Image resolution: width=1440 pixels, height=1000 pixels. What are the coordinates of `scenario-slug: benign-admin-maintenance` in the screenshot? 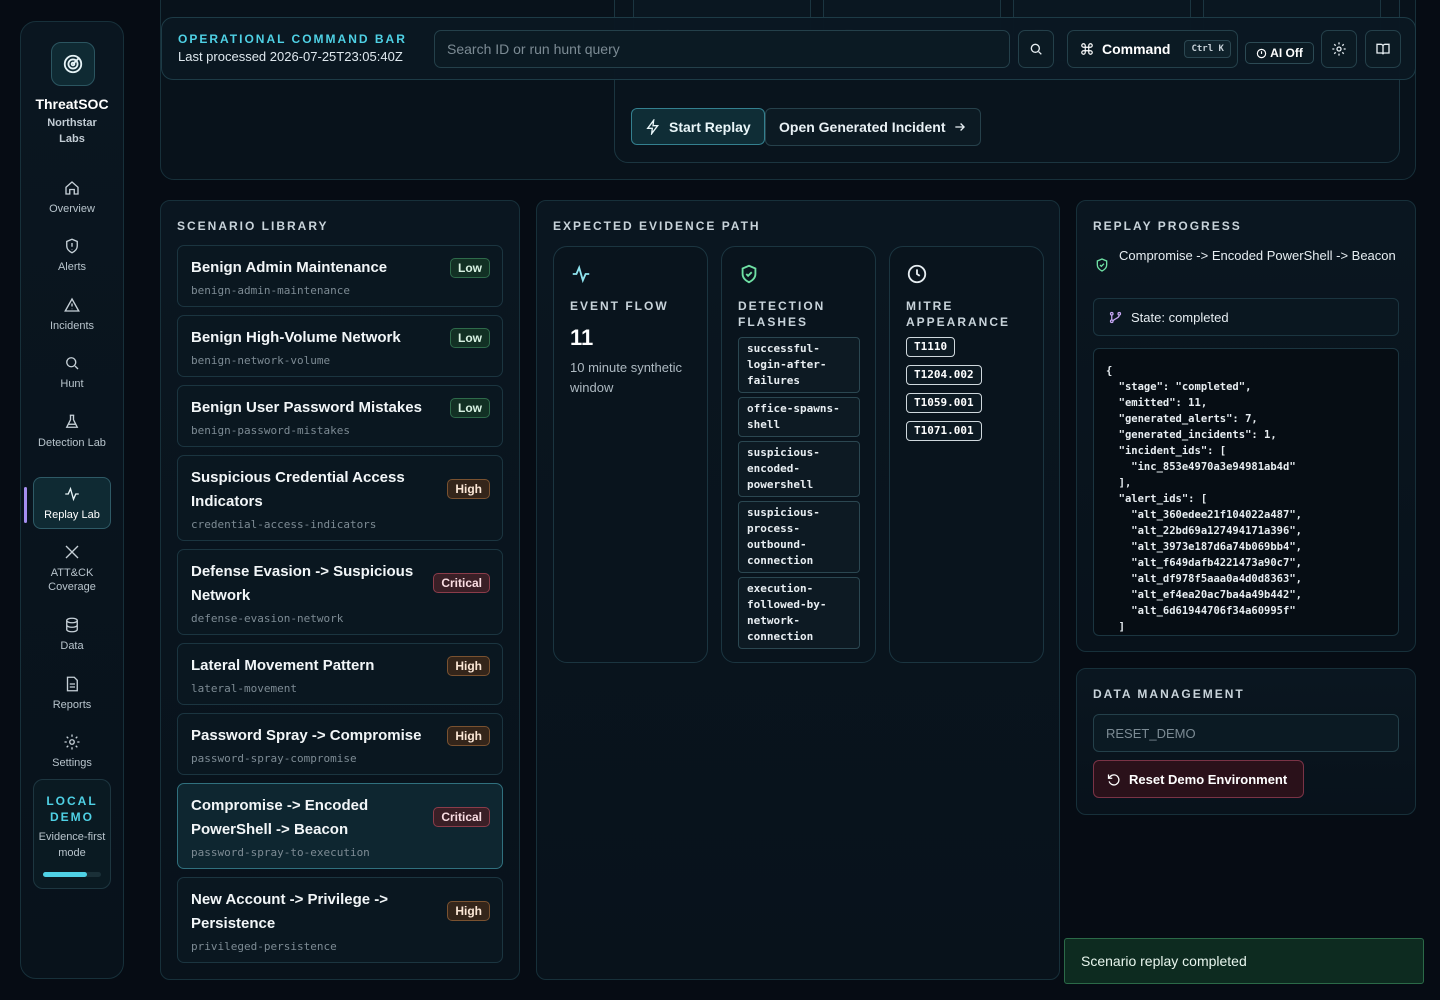 It's located at (270, 290).